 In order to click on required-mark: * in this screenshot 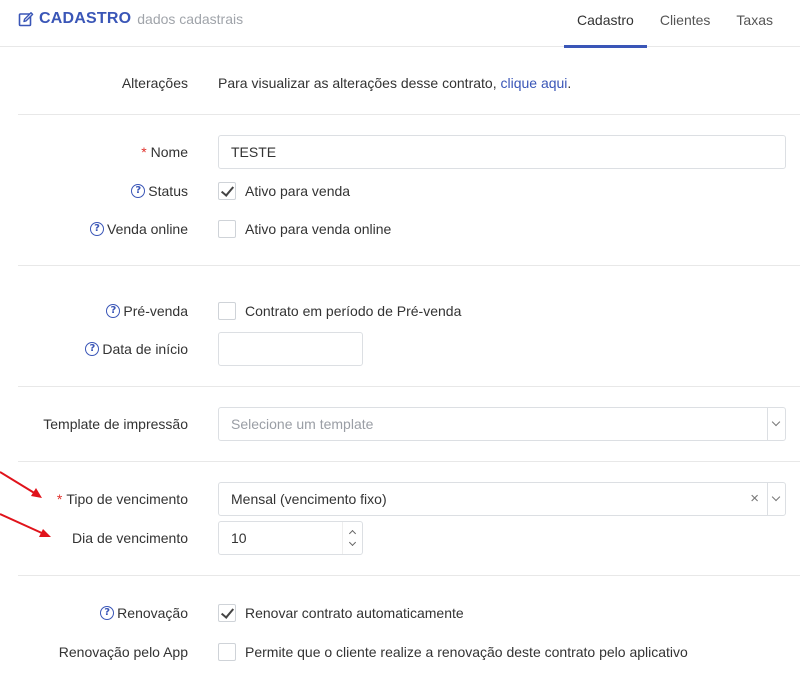, I will do `click(144, 152)`.